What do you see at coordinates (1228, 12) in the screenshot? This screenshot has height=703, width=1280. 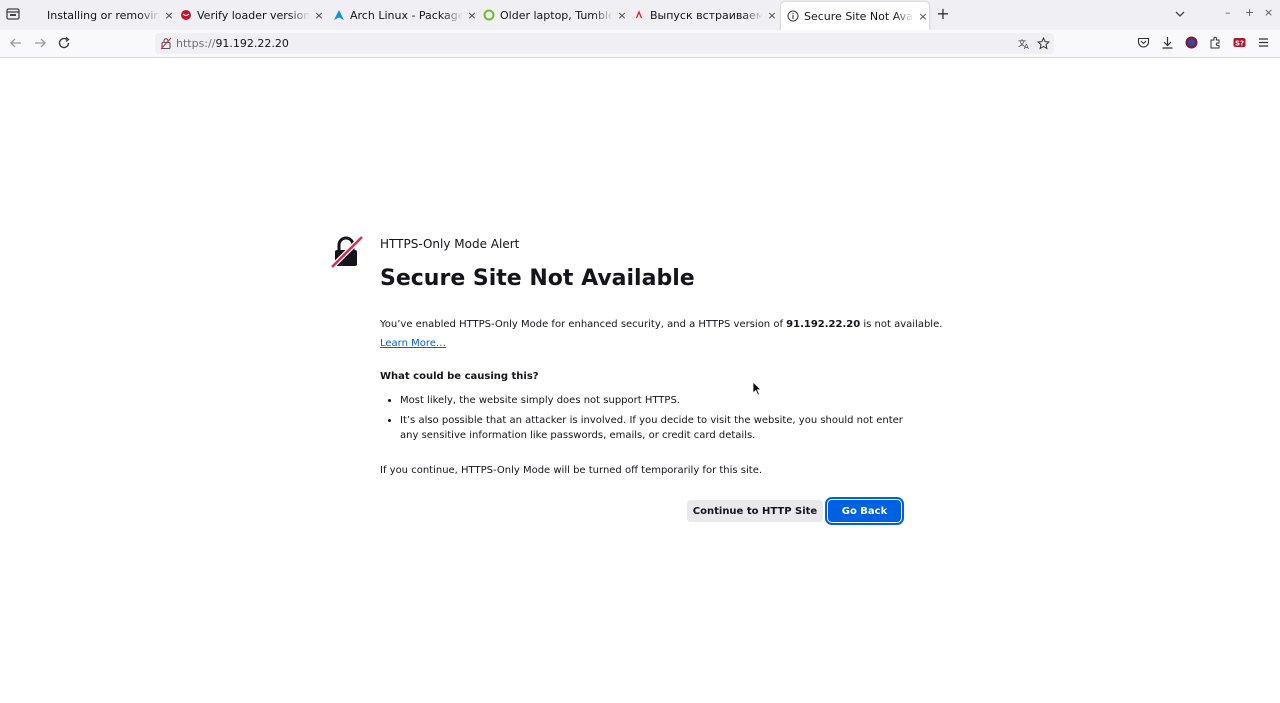 I see `minimize-button: –` at bounding box center [1228, 12].